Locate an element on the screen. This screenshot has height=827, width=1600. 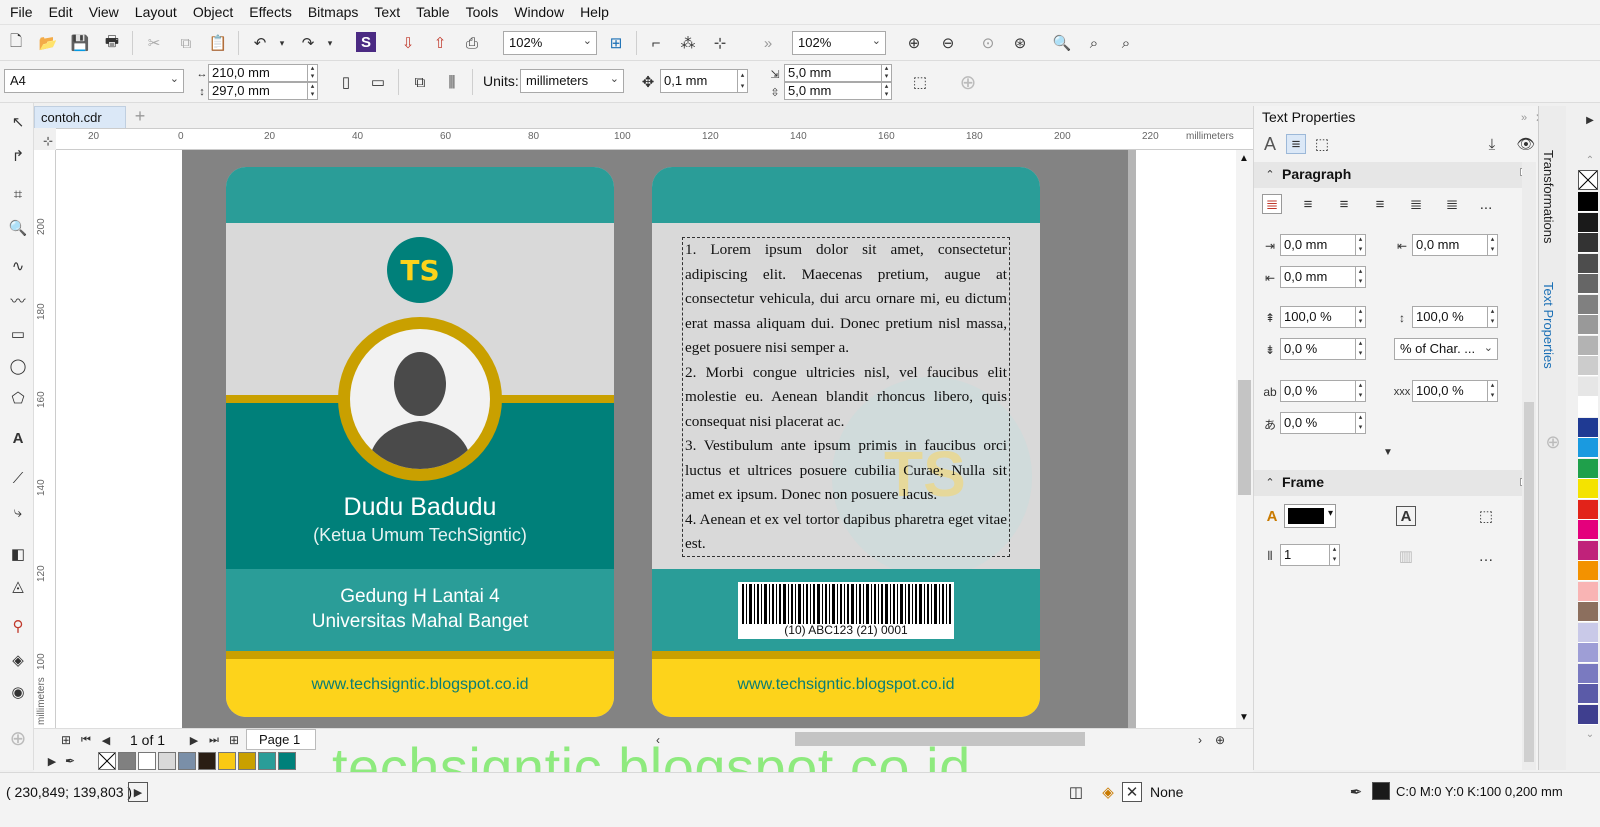
vertical-scroll-thumb is located at coordinates (1244, 437).